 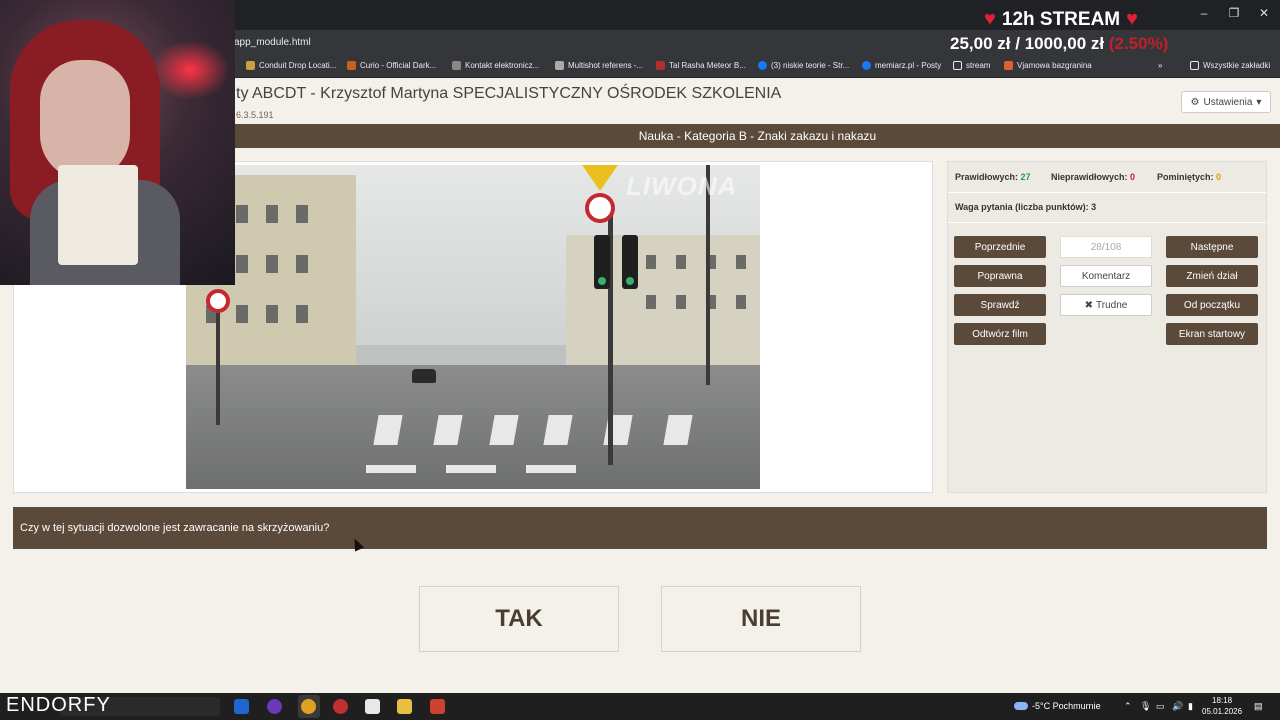 What do you see at coordinates (1189, 177) in the screenshot?
I see `stat-skipped: Pominiętych: 0` at bounding box center [1189, 177].